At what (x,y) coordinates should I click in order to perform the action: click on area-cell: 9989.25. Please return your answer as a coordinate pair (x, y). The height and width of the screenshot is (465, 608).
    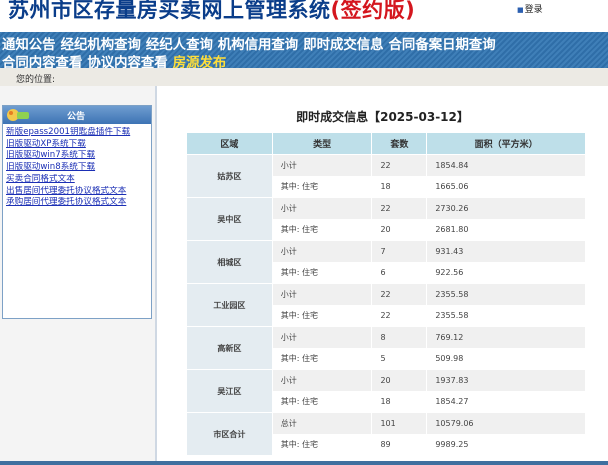
    Looking at the image, I should click on (506, 444).